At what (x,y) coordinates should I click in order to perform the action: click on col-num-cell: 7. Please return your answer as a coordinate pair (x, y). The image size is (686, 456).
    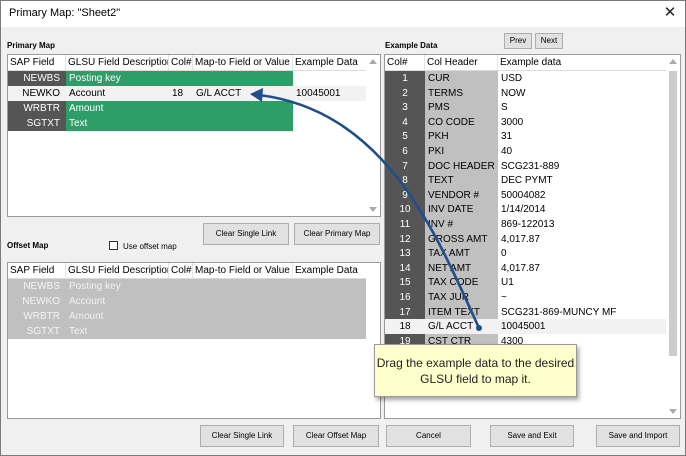
    Looking at the image, I should click on (405, 166).